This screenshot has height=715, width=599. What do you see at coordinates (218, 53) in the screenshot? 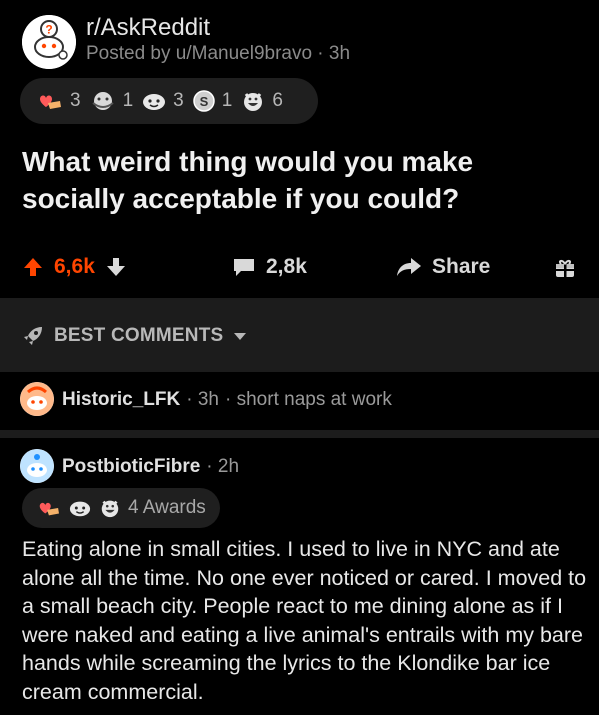
I see `post-meta: Posted by u/Manuel9bravo · 3h` at bounding box center [218, 53].